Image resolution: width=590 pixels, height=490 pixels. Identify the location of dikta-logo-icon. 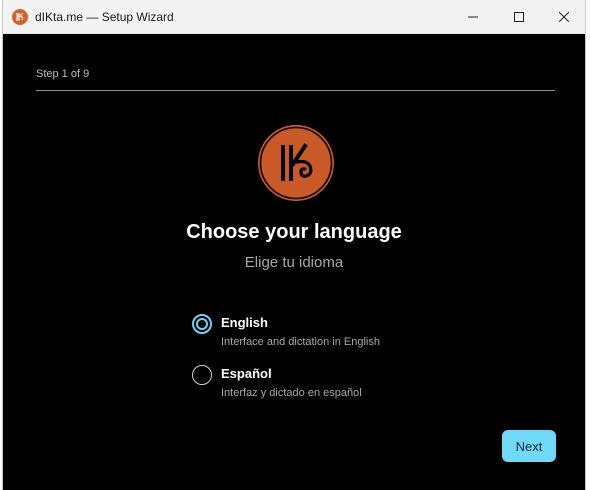
(296, 163).